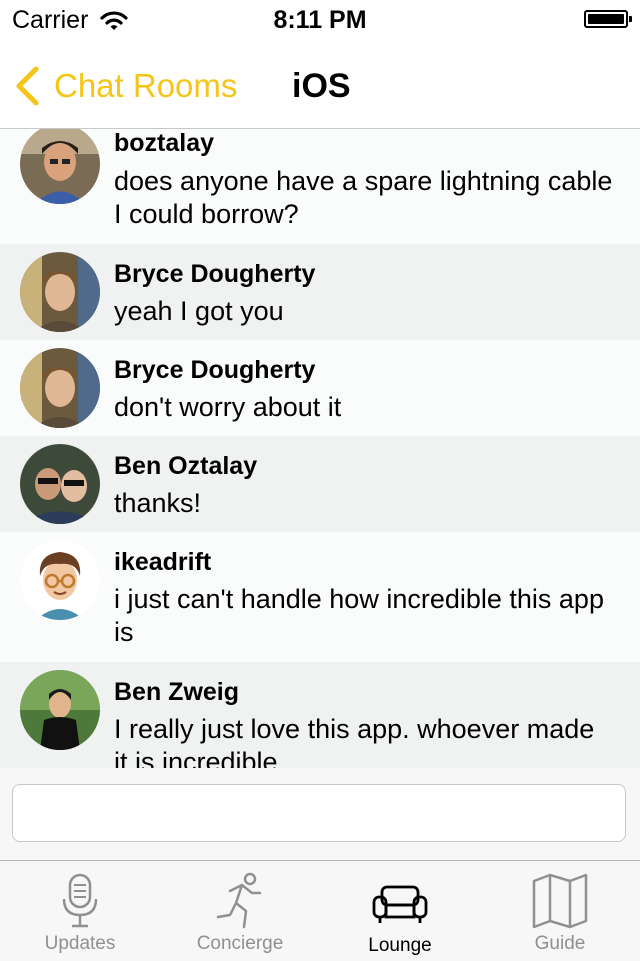  Describe the element at coordinates (400, 945) in the screenshot. I see `tab-label: Lounge` at that location.